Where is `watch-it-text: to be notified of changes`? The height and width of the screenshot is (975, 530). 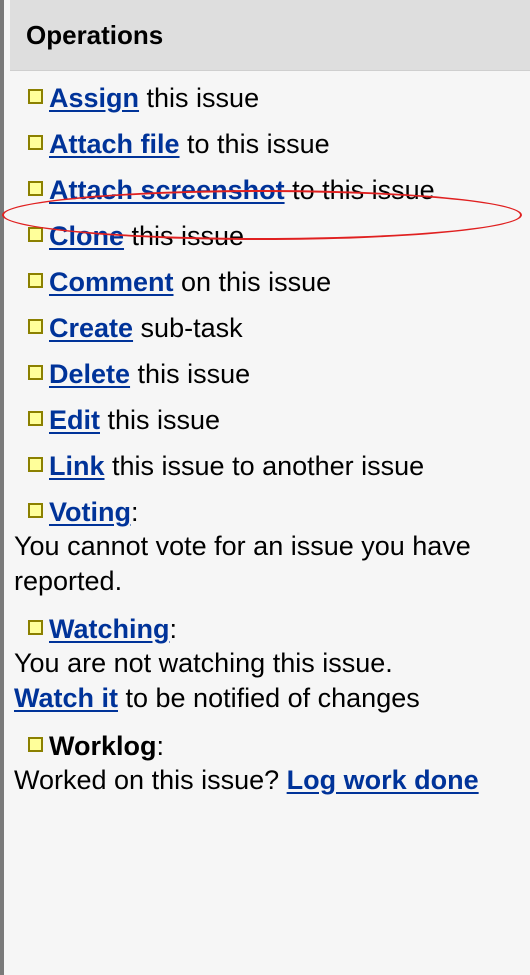 watch-it-text: to be notified of changes is located at coordinates (269, 698).